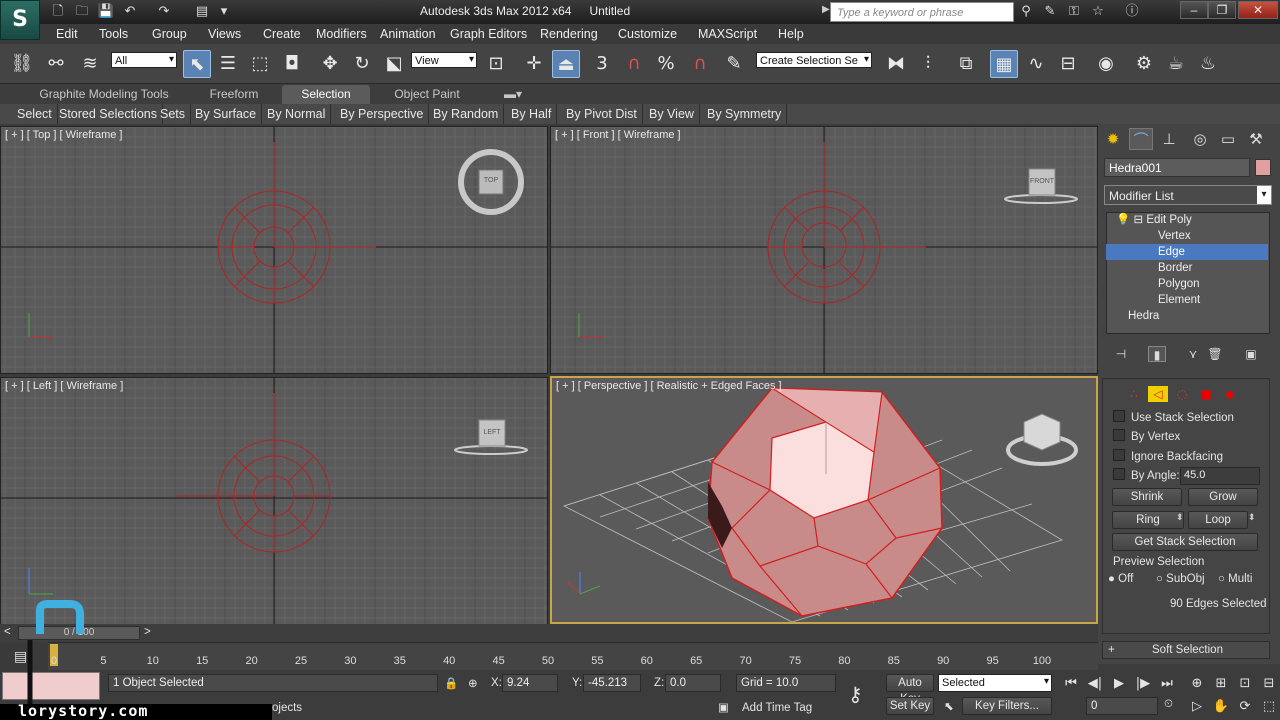 This screenshot has height=720, width=1280. What do you see at coordinates (791, 34) in the screenshot?
I see `menu-help: Help` at bounding box center [791, 34].